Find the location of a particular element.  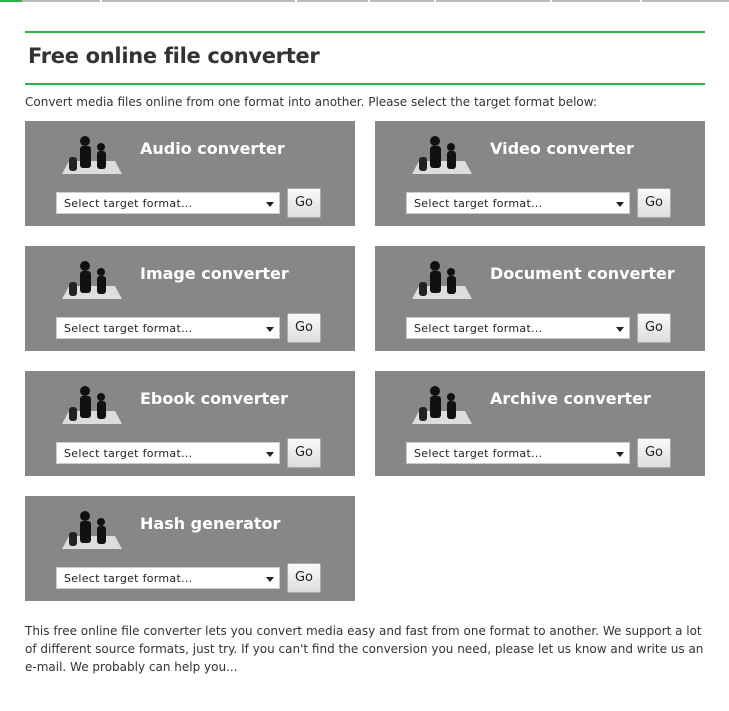

converter-title: Document converter is located at coordinates (582, 273).